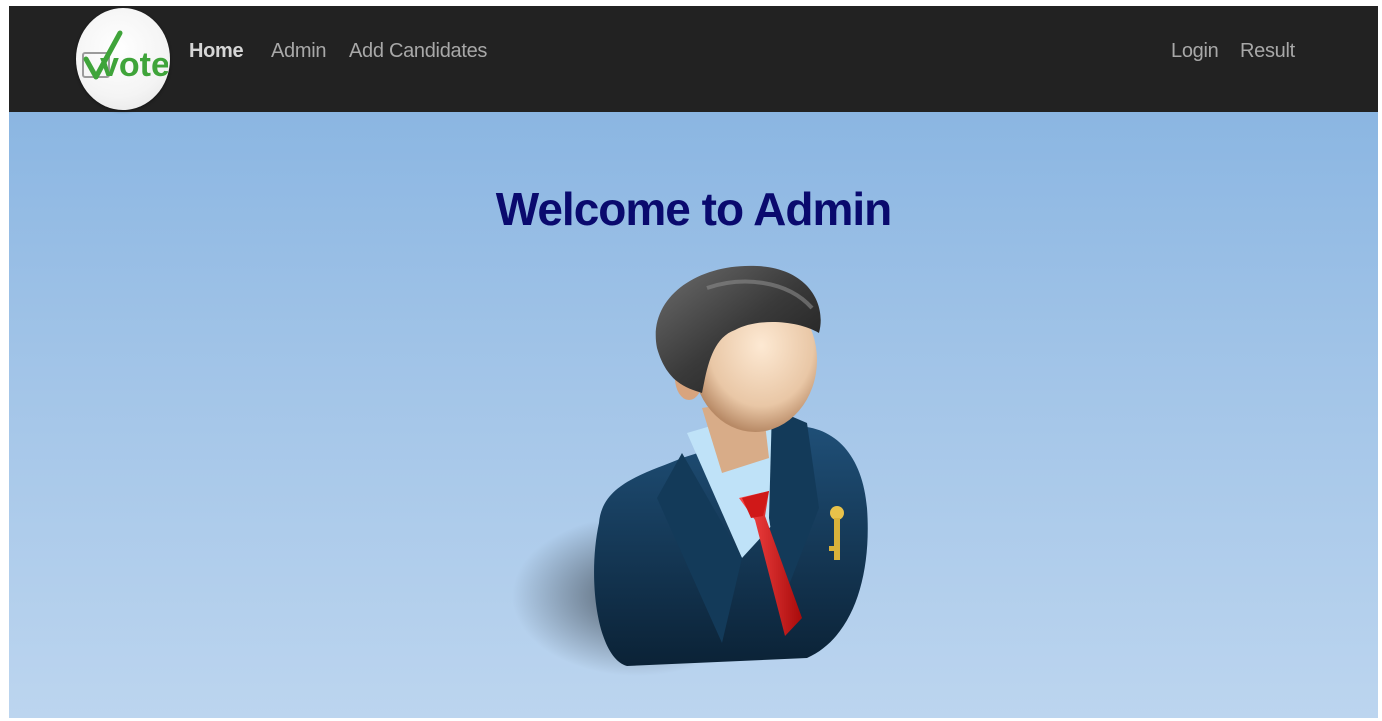  Describe the element at coordinates (299, 51) in the screenshot. I see `nav-admin-link: Admin` at that location.